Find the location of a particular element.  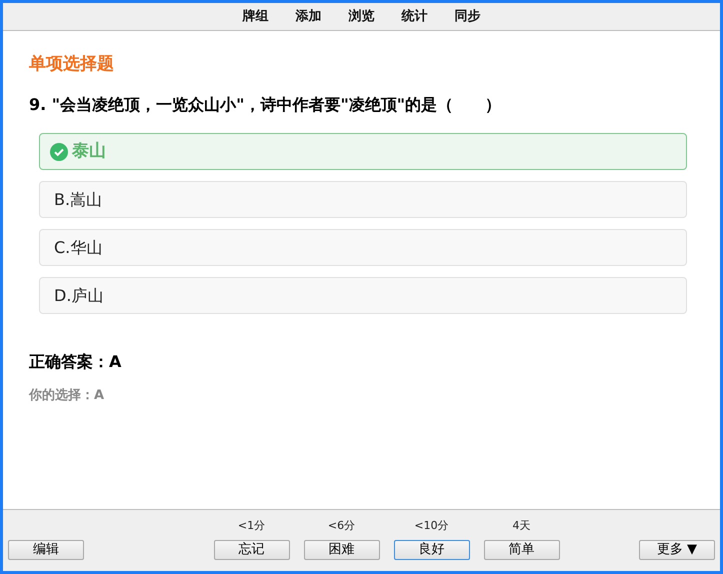

interval-label: <6分 is located at coordinates (342, 526).